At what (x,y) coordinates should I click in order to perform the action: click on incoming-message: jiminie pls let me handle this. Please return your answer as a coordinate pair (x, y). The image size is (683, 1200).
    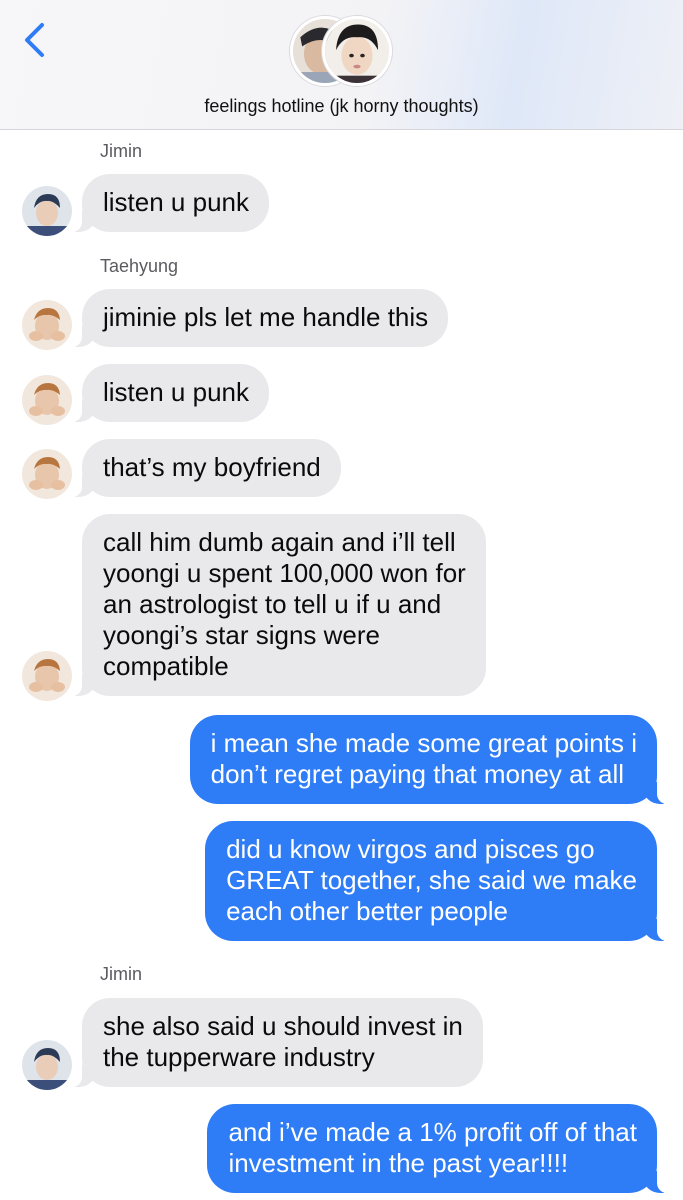
    Looking at the image, I should click on (260, 318).